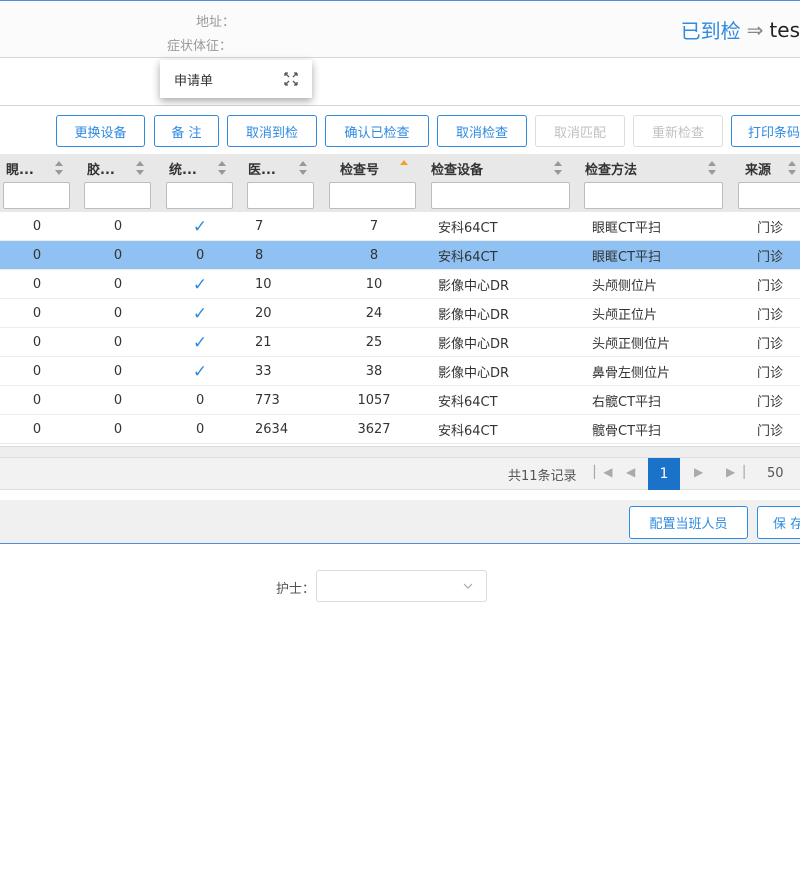 This screenshot has width=800, height=881. Describe the element at coordinates (735, 472) in the screenshot. I see `last-page-icon: ▶▕` at that location.